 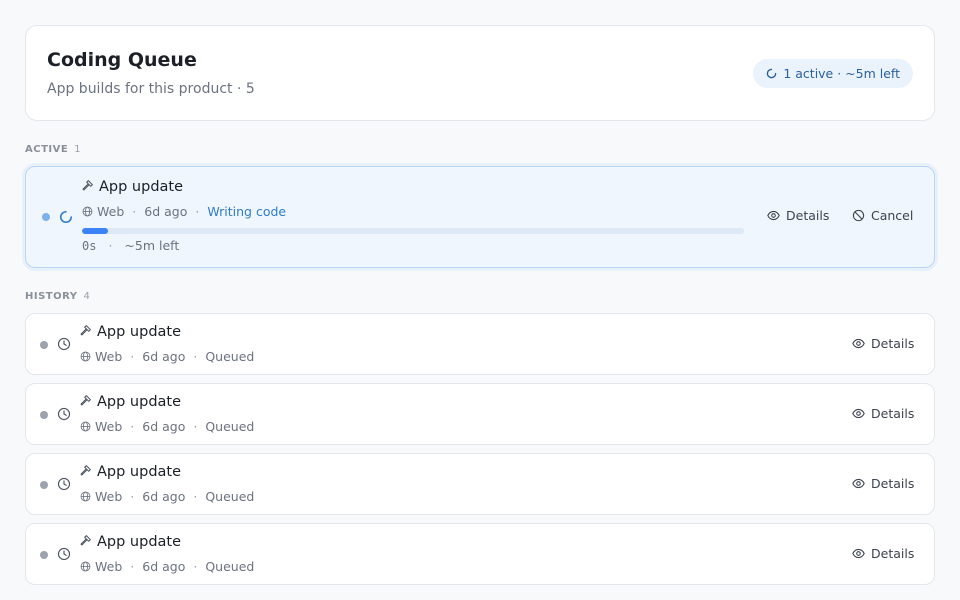 I want to click on status-pill-text: 1 active · ~5m left, so click(x=841, y=73).